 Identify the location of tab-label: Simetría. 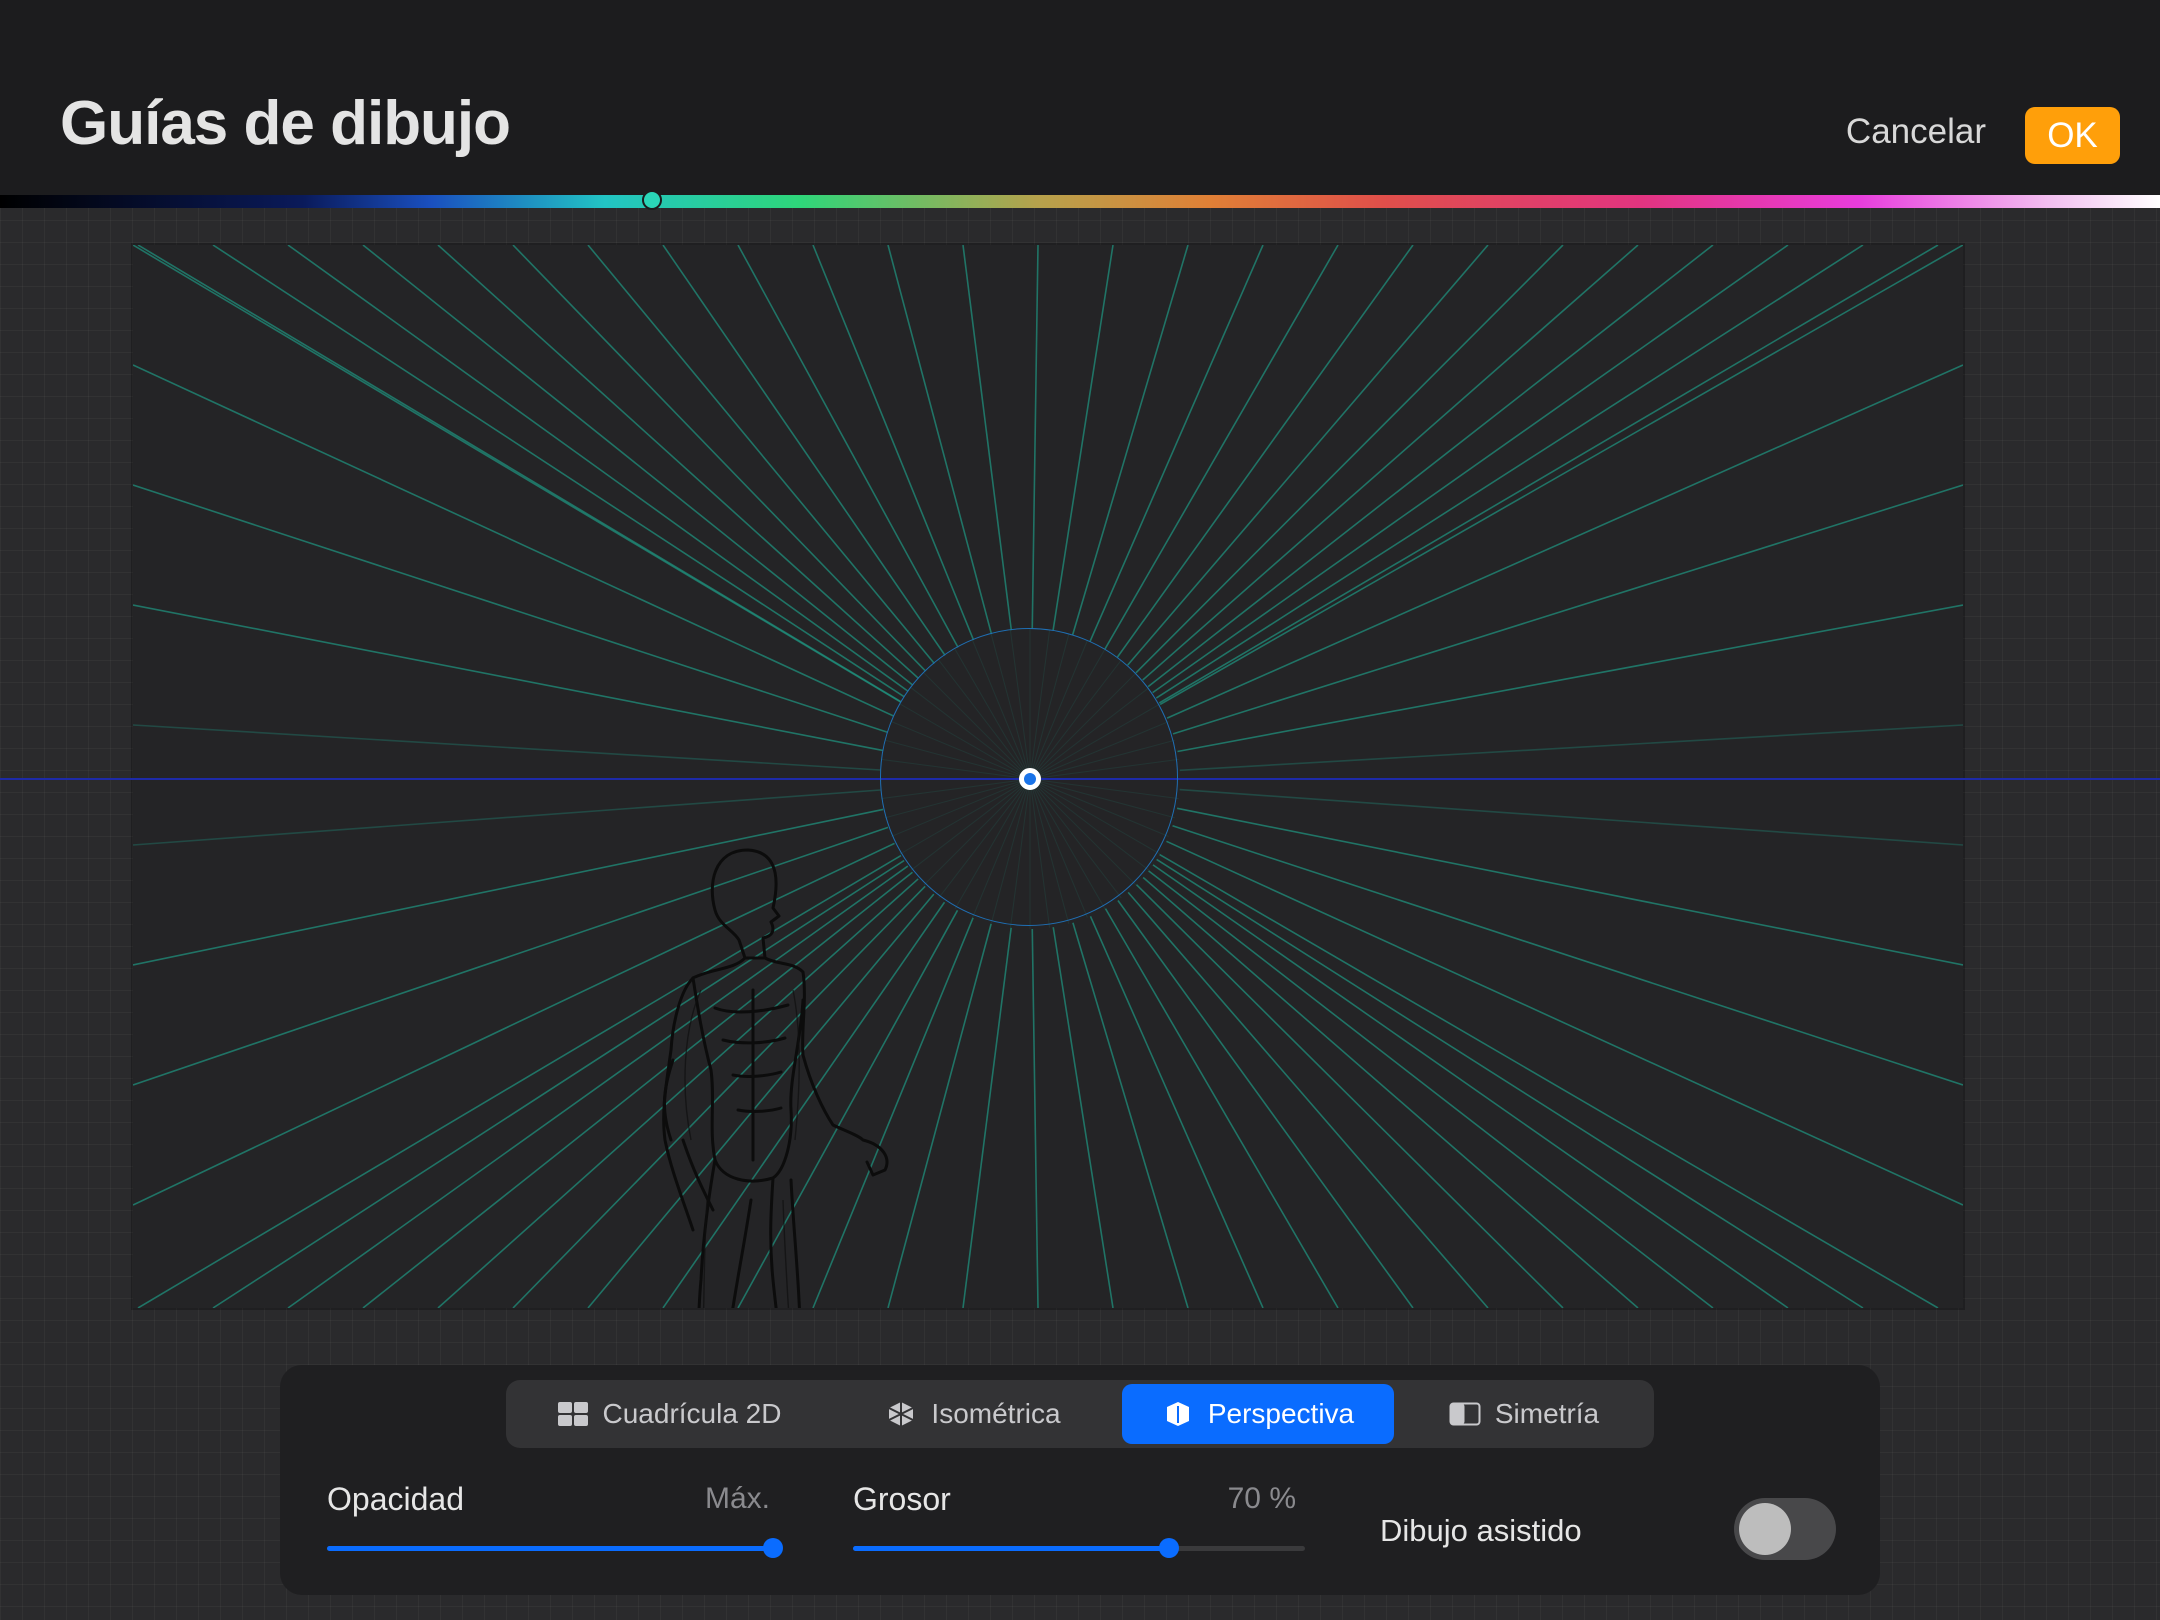
(1547, 1413).